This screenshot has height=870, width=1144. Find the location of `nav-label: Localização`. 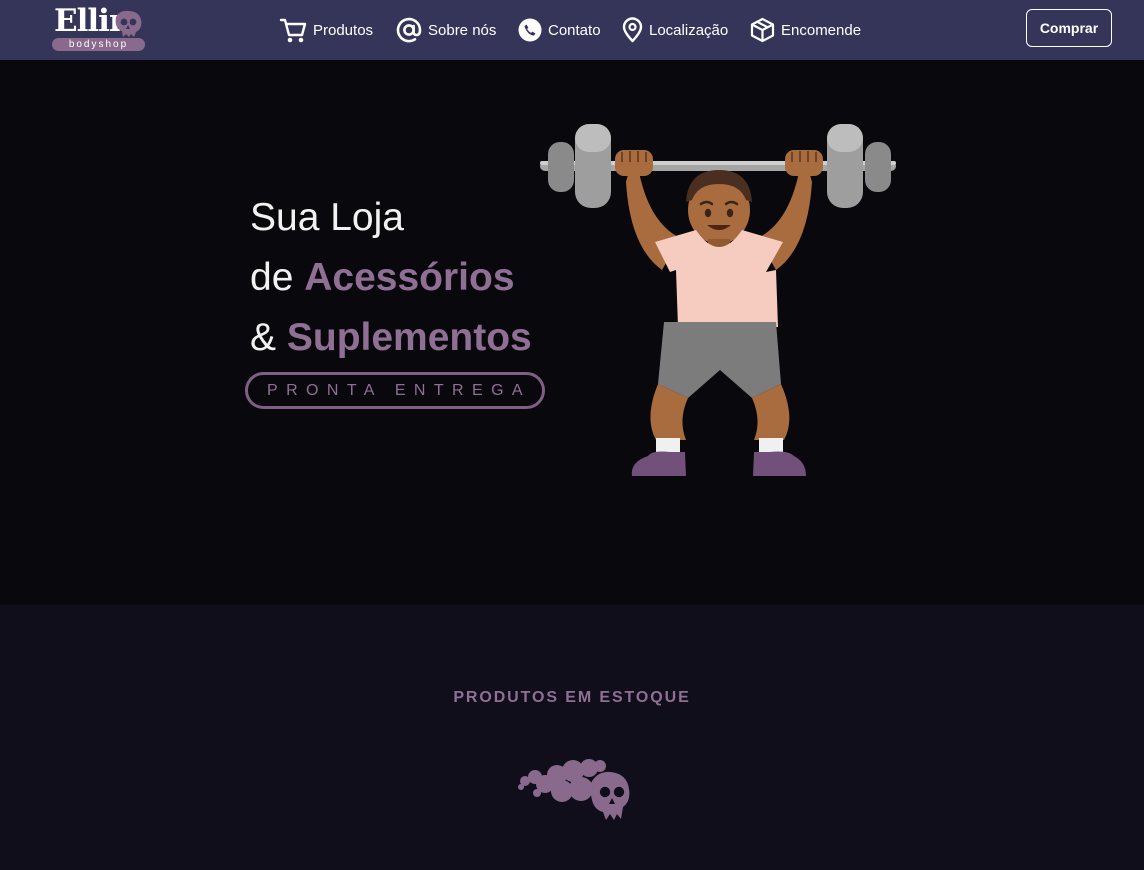

nav-label: Localização is located at coordinates (689, 30).